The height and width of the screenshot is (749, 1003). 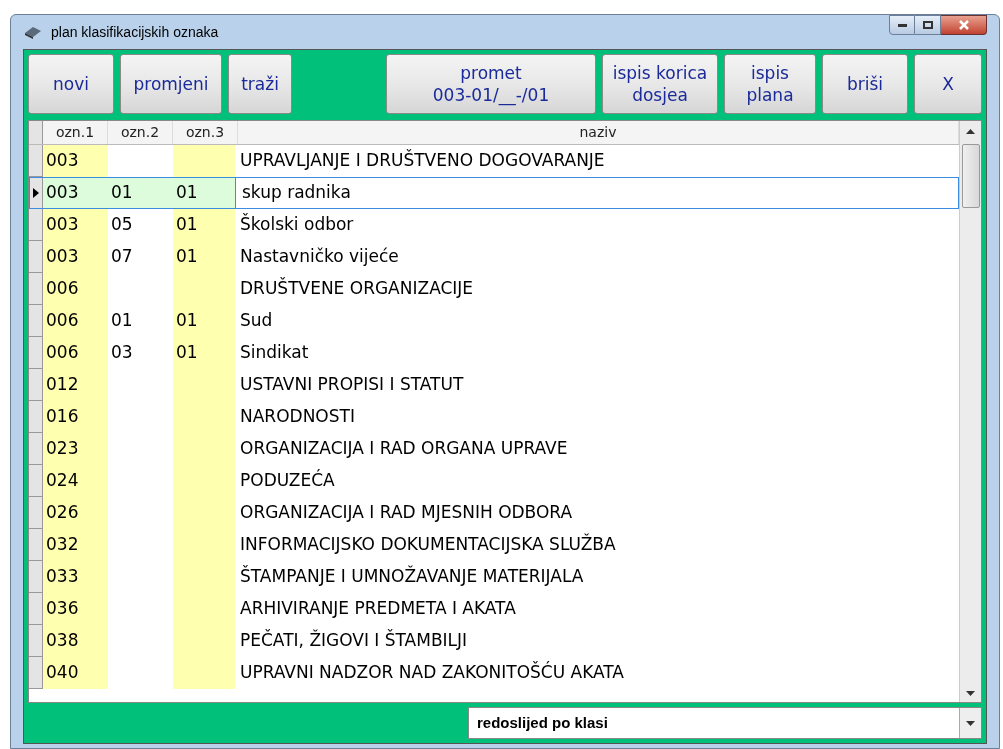 What do you see at coordinates (75, 513) in the screenshot?
I see `table-cell: 026` at bounding box center [75, 513].